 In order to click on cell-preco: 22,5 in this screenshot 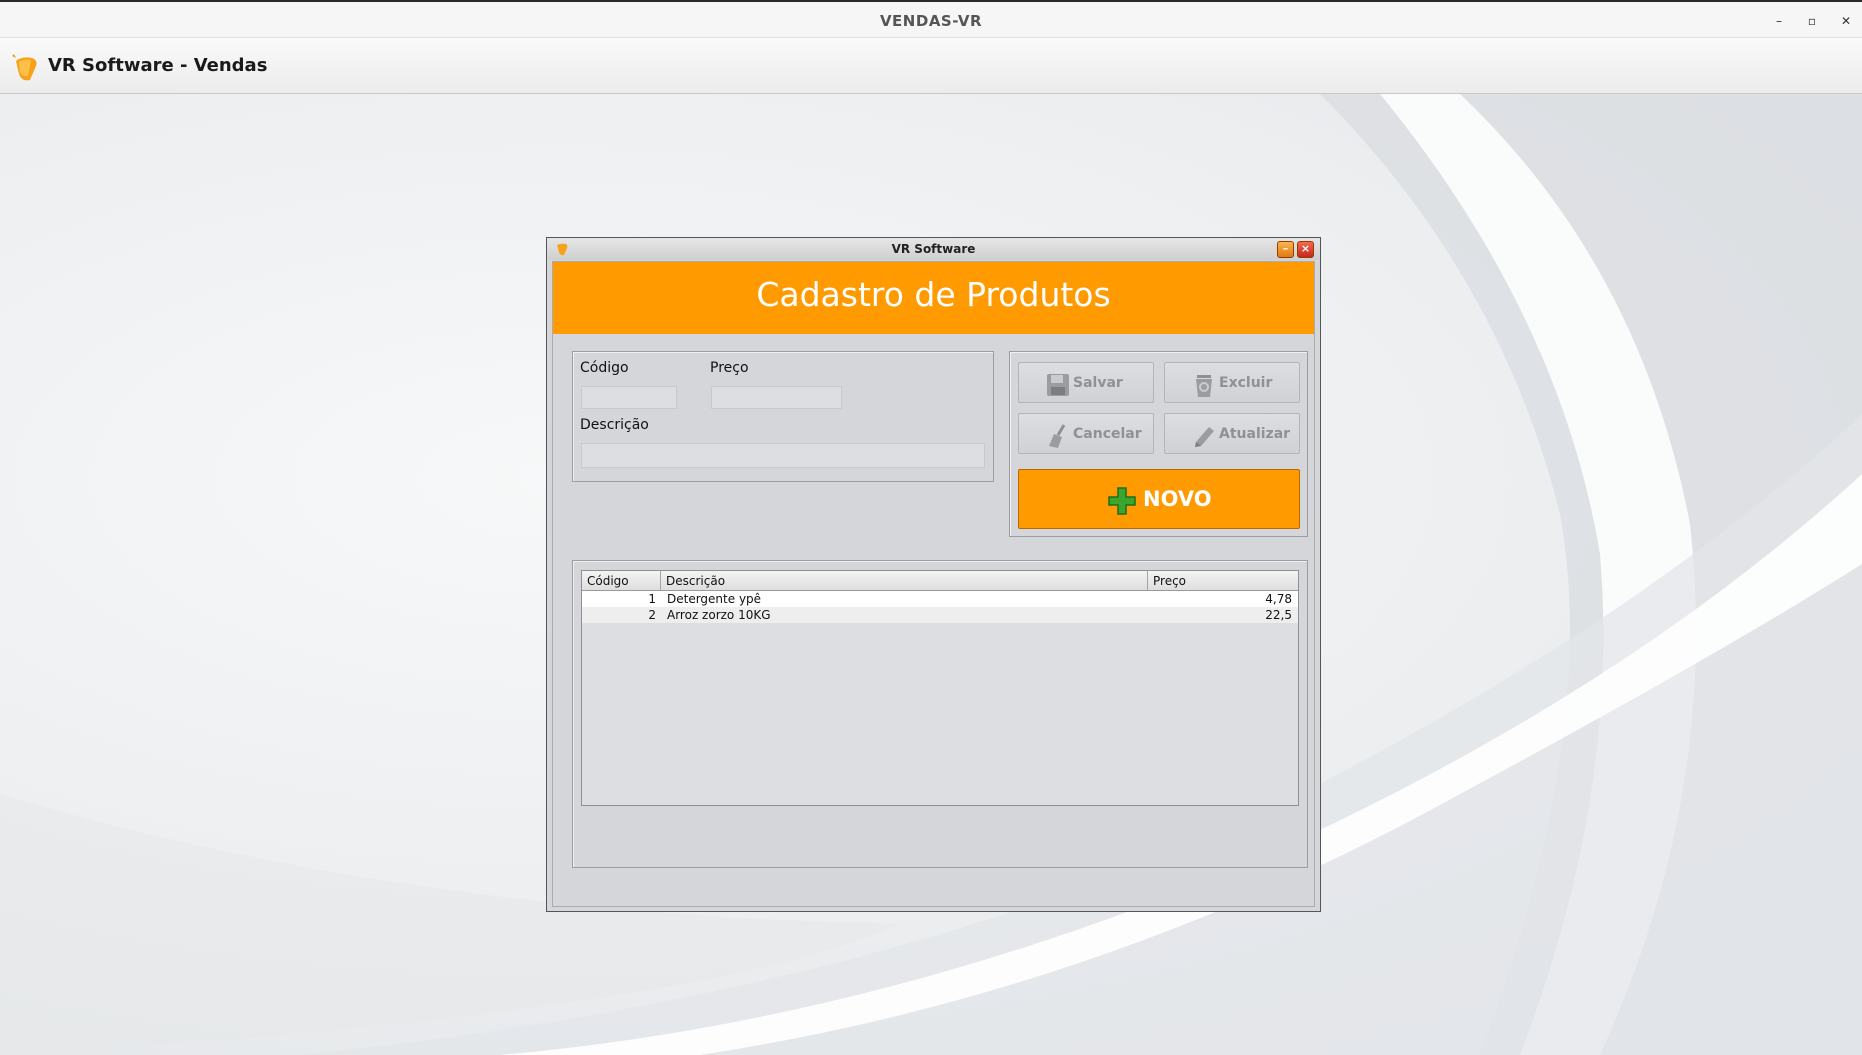, I will do `click(1278, 615)`.